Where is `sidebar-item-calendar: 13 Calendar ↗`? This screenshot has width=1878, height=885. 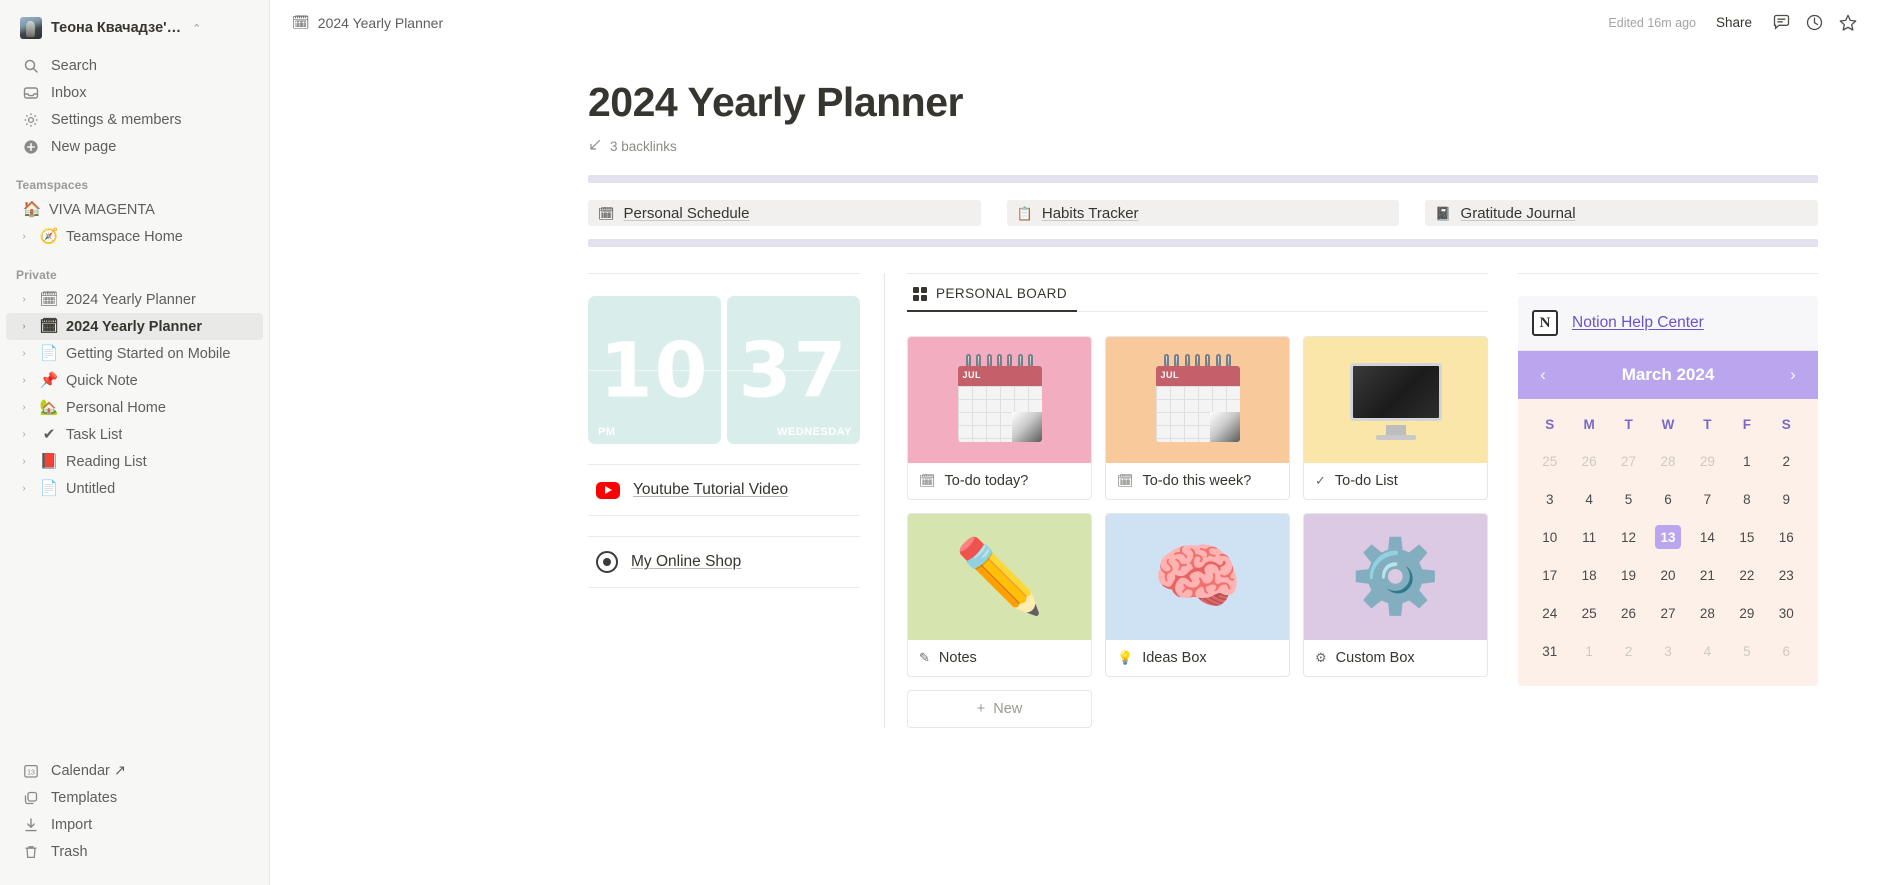 sidebar-item-calendar: 13 Calendar ↗ is located at coordinates (134, 770).